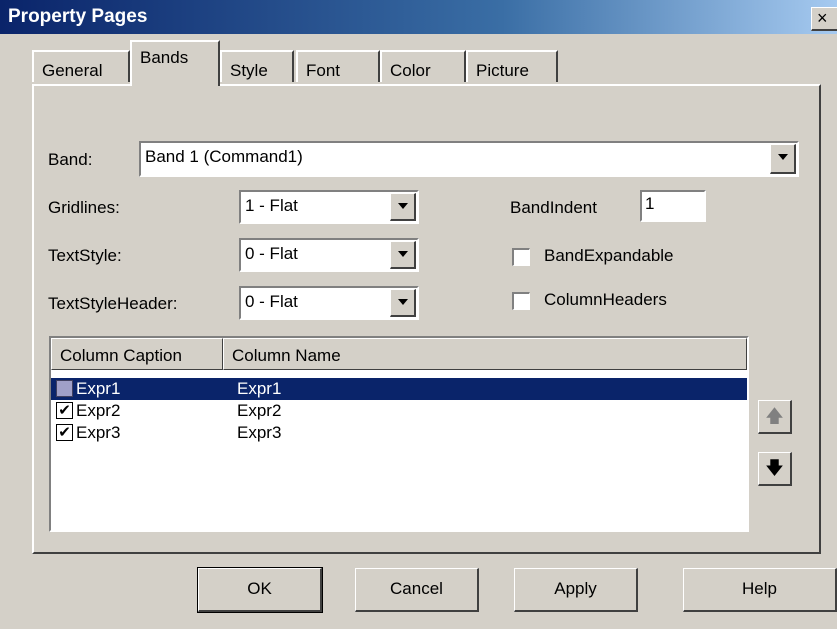 The image size is (837, 629). I want to click on arrow-down-icon: 🡇, so click(774, 468).